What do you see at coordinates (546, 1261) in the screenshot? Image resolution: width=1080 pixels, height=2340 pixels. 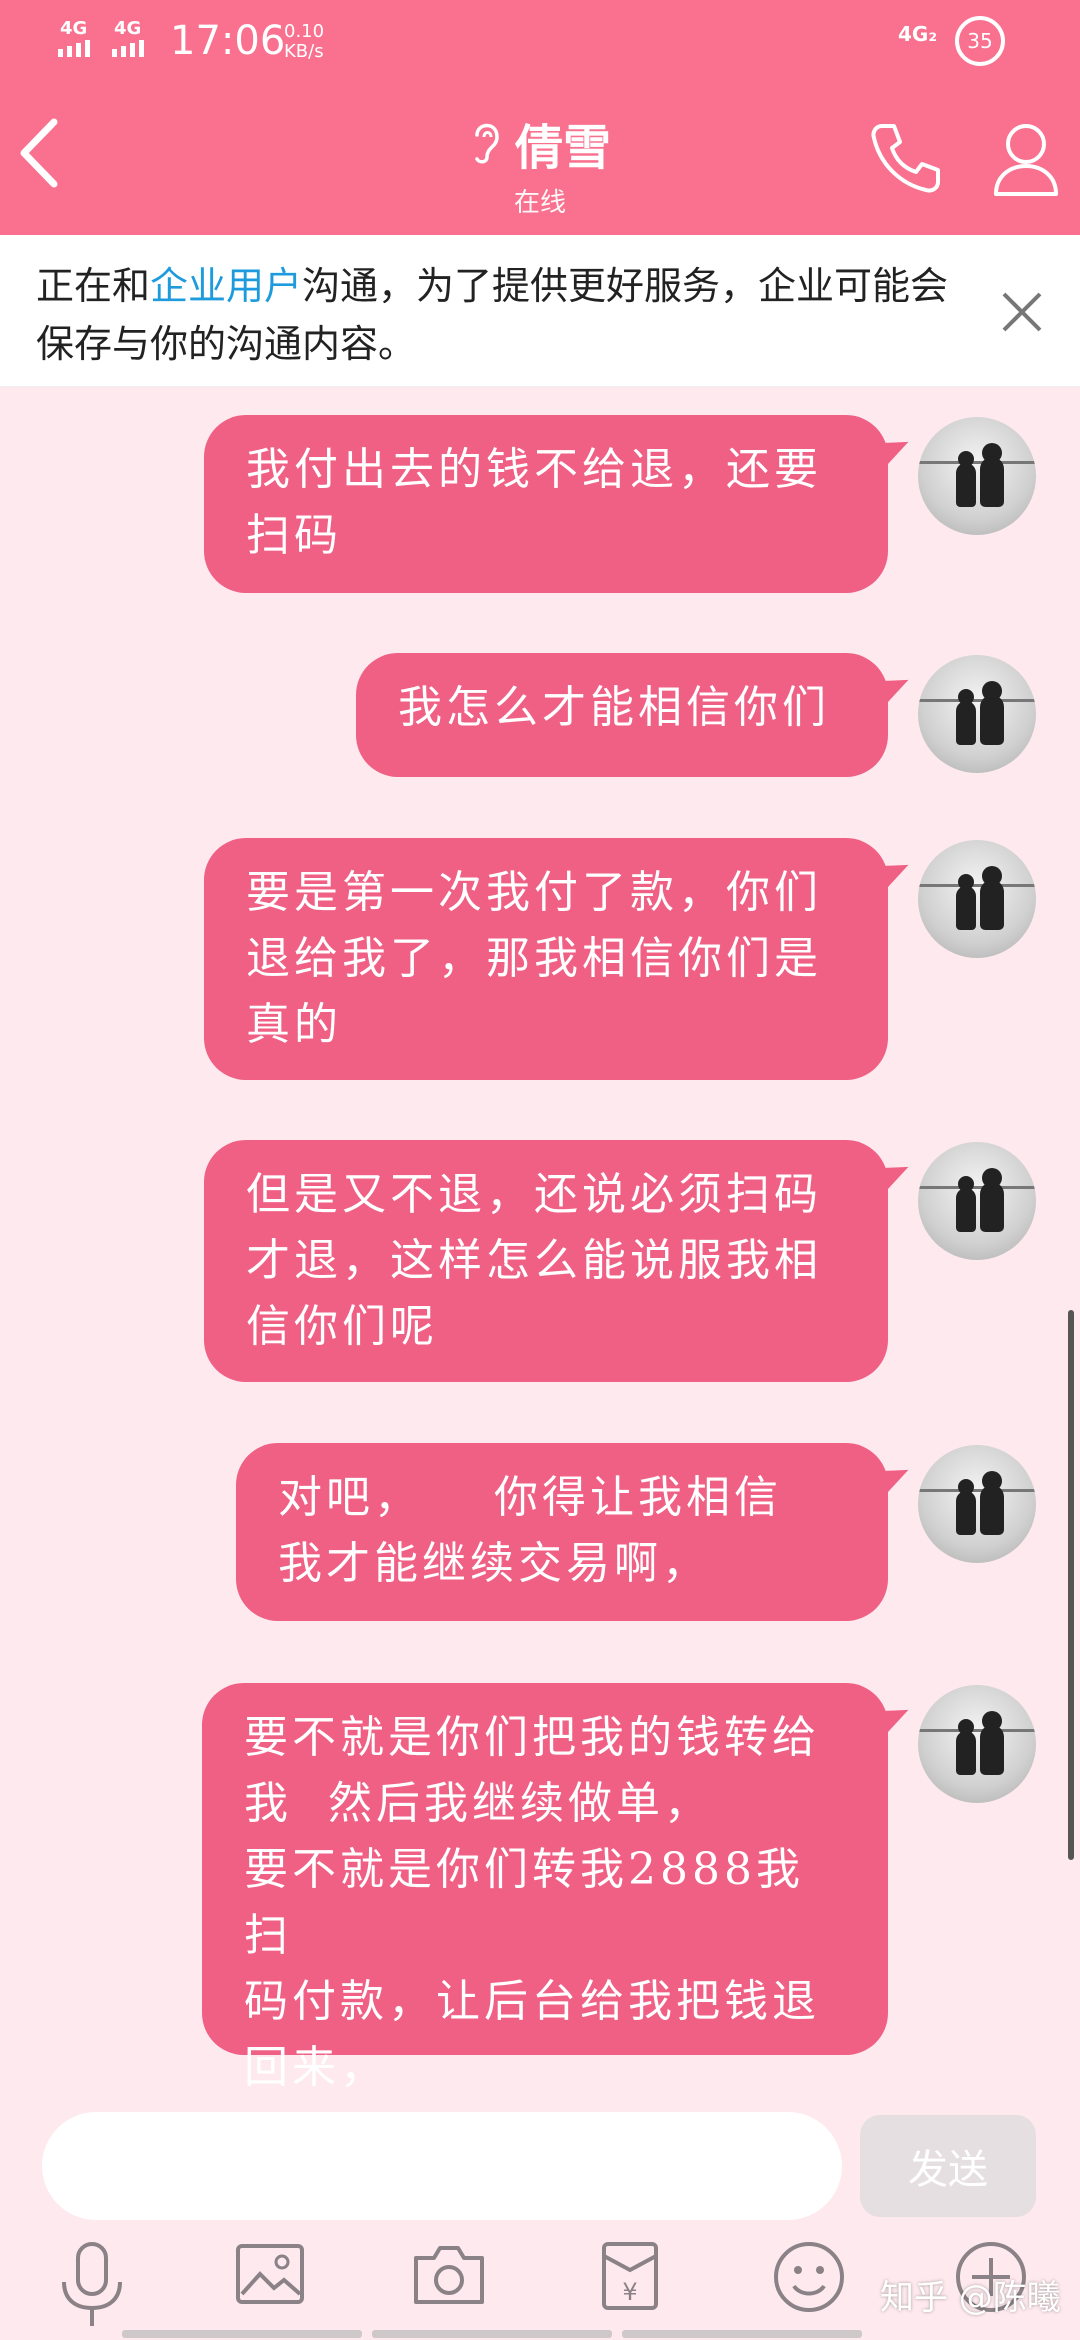 I see `message-bubble: 但是又不退，还说必须扫码 才退，这样怎么能说服我相 信你们呢` at bounding box center [546, 1261].